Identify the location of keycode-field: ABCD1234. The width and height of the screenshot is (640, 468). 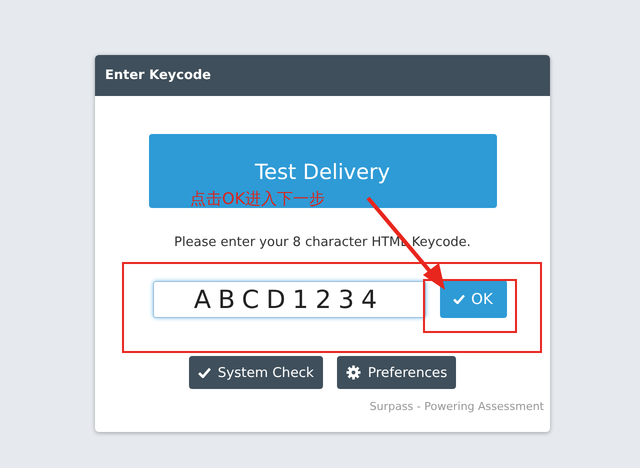
(289, 299).